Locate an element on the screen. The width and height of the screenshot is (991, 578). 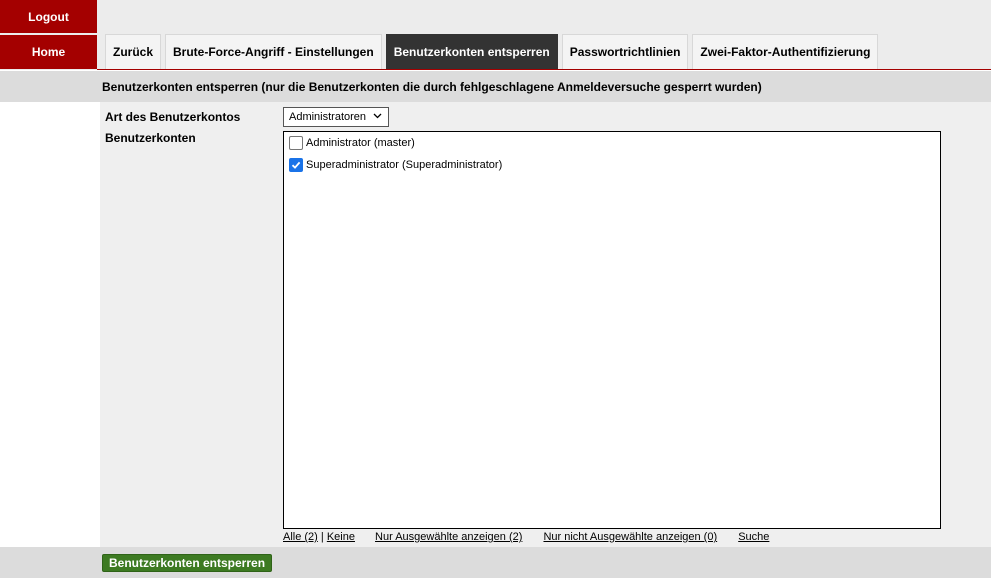
search-link: Suche is located at coordinates (753, 537).